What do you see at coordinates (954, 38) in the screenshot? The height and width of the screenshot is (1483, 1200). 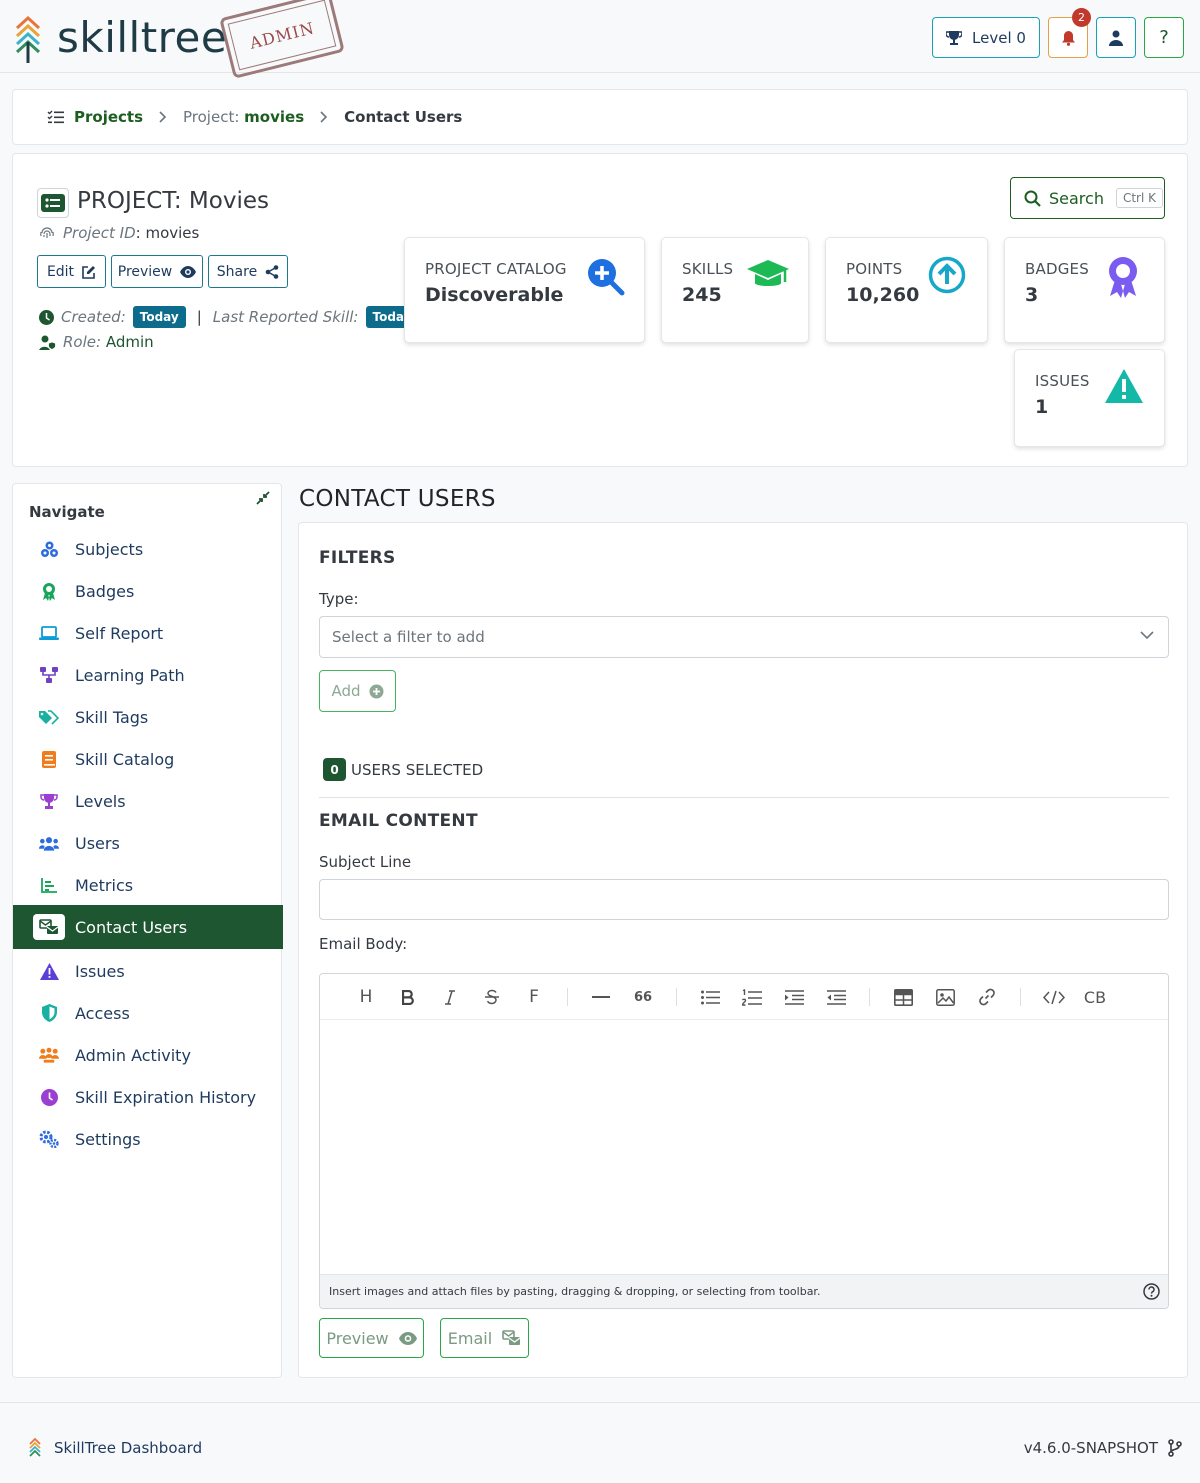 I see `trophy-icon` at bounding box center [954, 38].